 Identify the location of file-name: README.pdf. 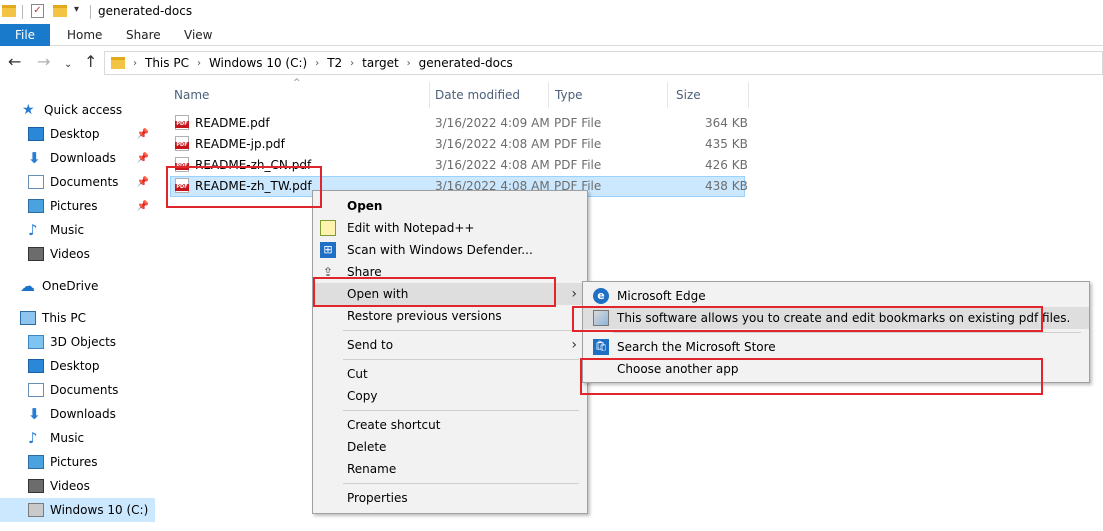
(232, 123).